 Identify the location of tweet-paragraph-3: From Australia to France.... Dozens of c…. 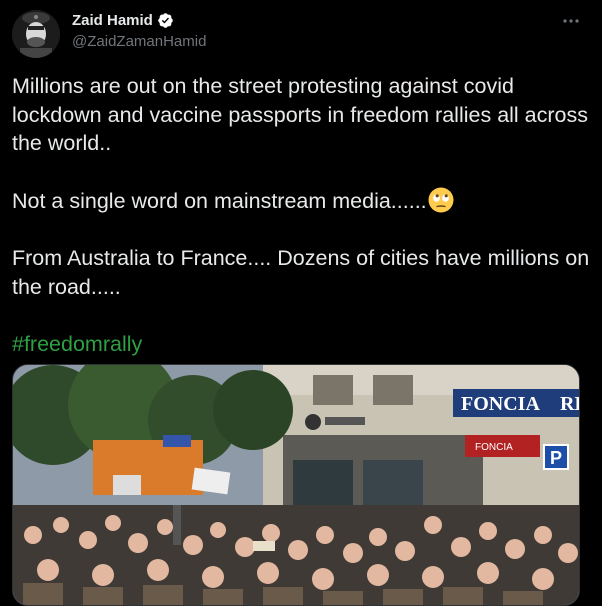
(301, 272).